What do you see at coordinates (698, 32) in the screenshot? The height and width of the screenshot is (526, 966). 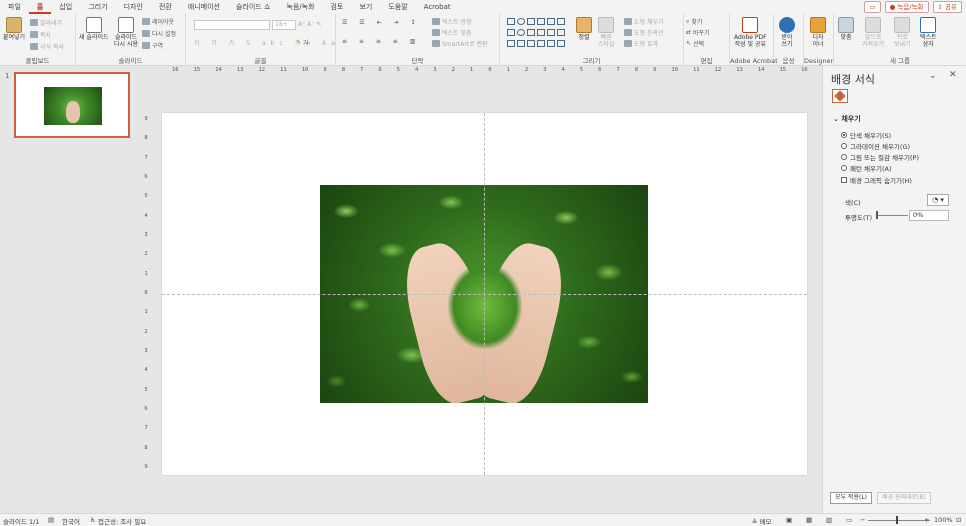 I see `replace-button: ⇄ 바꾸기` at bounding box center [698, 32].